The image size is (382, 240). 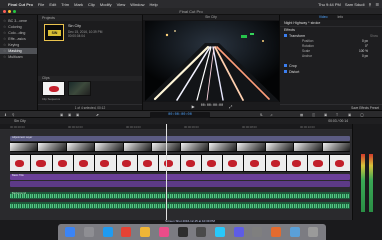 I want to click on video-frame, so click(x=212, y=61).